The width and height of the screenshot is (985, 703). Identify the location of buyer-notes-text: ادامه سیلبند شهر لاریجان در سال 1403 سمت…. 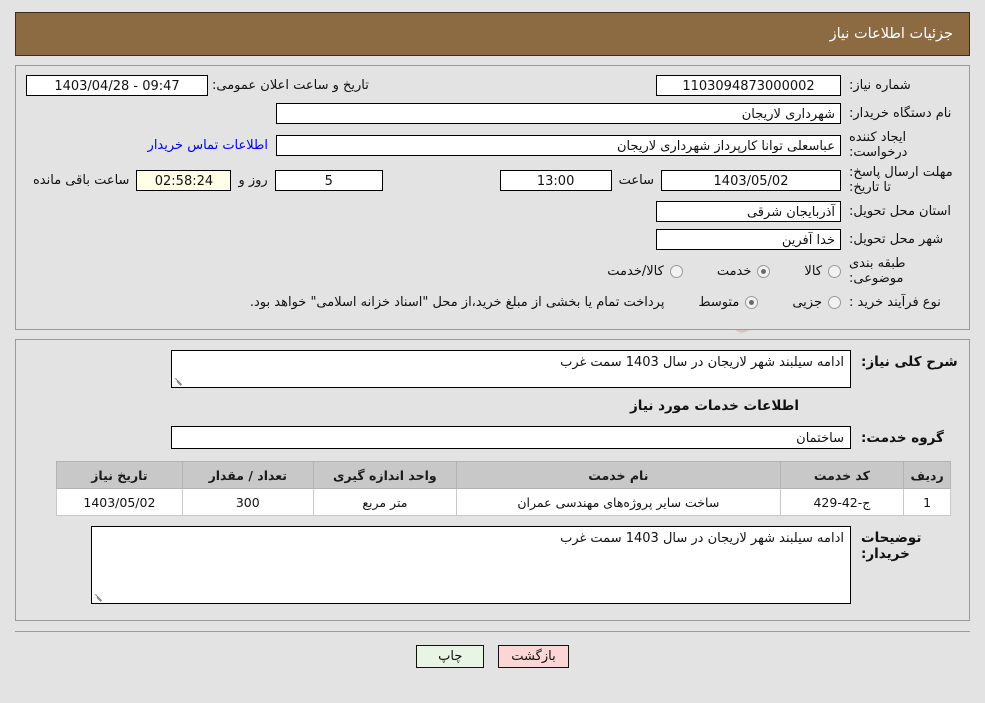
(702, 538).